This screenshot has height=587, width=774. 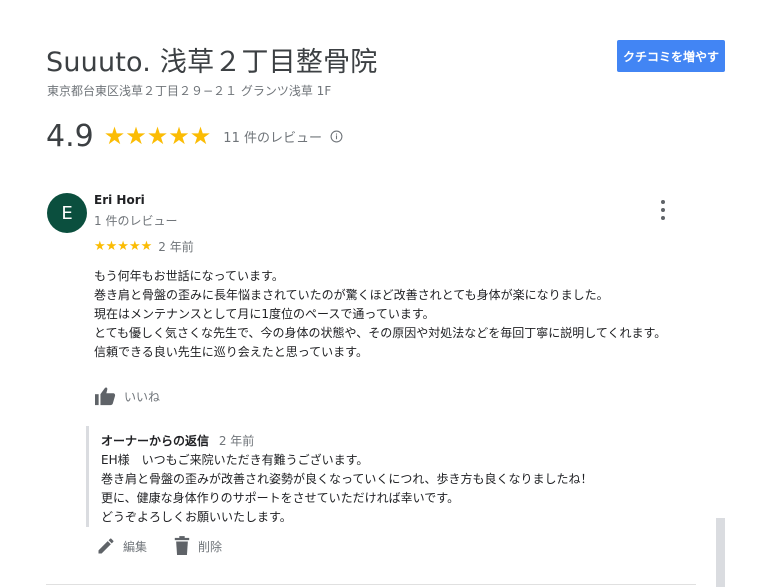 What do you see at coordinates (189, 276) in the screenshot?
I see `review-line: もう何年もお世話になっています。` at bounding box center [189, 276].